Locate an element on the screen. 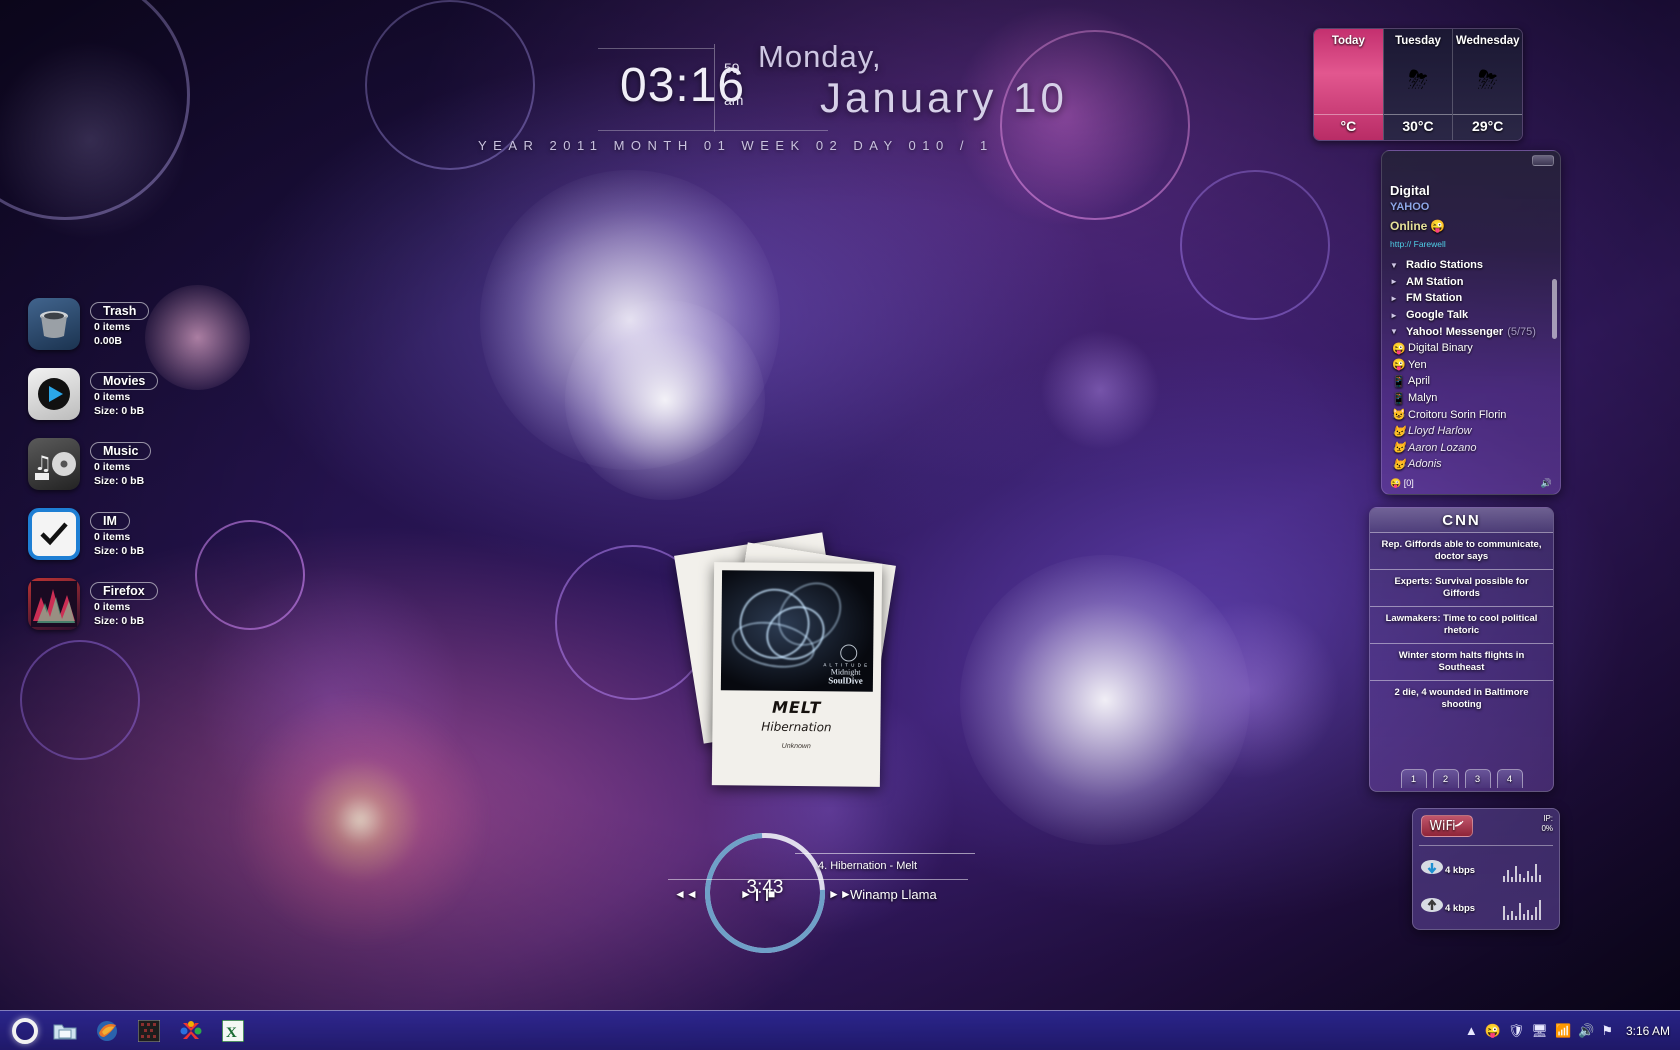 This screenshot has width=1680, height=1050. weather-column-tuesday: Tuesday ⛈ 30°C is located at coordinates (1417, 84).